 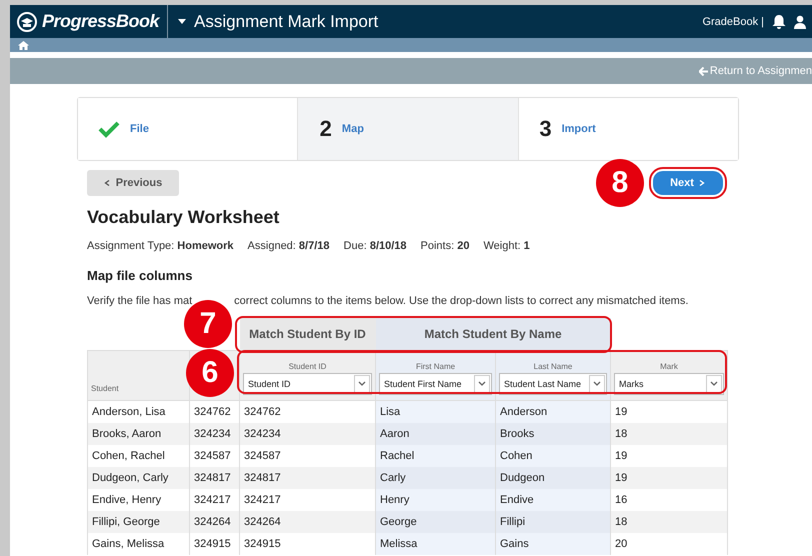 What do you see at coordinates (800, 21) in the screenshot?
I see `user-icon` at bounding box center [800, 21].